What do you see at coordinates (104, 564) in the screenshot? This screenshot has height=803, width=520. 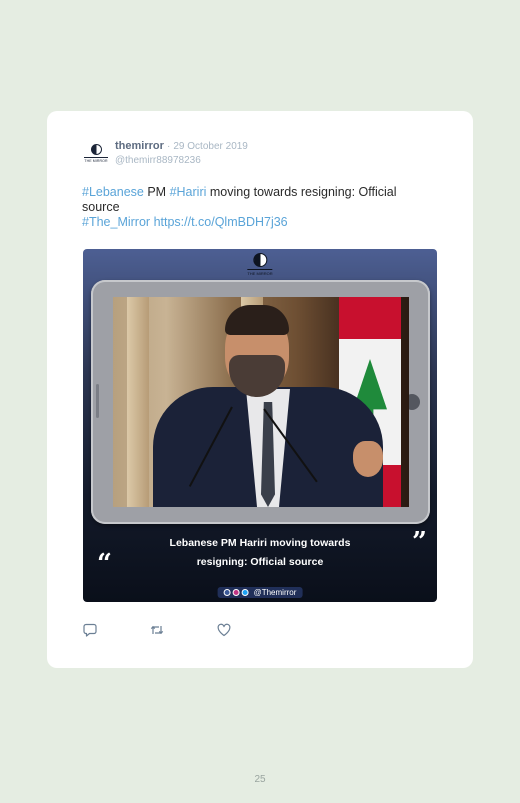 I see `quote-open-icon: “` at bounding box center [104, 564].